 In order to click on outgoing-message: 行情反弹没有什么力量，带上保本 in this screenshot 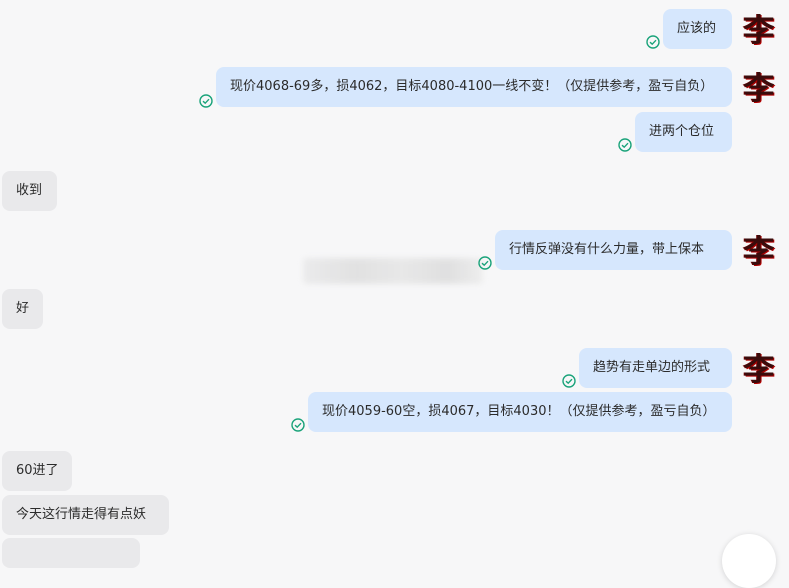, I will do `click(613, 250)`.